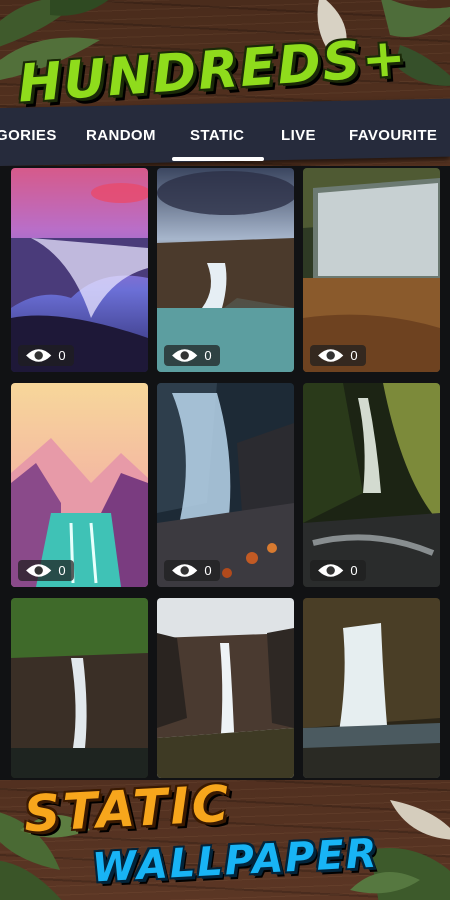 Image resolution: width=450 pixels, height=900 pixels. What do you see at coordinates (121, 135) in the screenshot?
I see `tab-random: RANDOM` at bounding box center [121, 135].